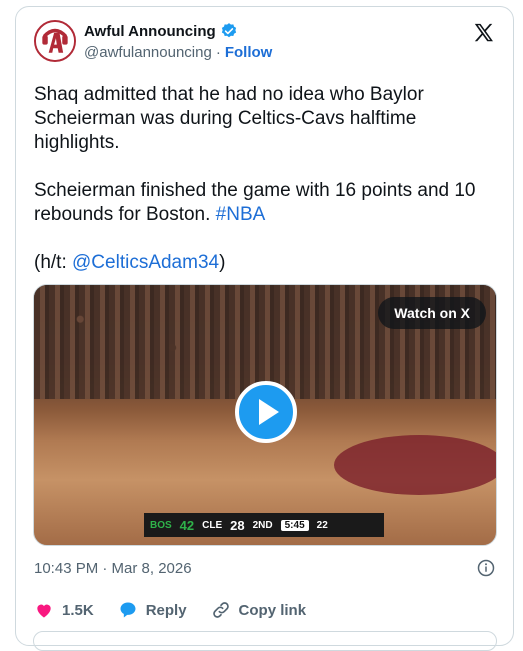  Describe the element at coordinates (166, 610) in the screenshot. I see `reply-label: Reply` at that location.